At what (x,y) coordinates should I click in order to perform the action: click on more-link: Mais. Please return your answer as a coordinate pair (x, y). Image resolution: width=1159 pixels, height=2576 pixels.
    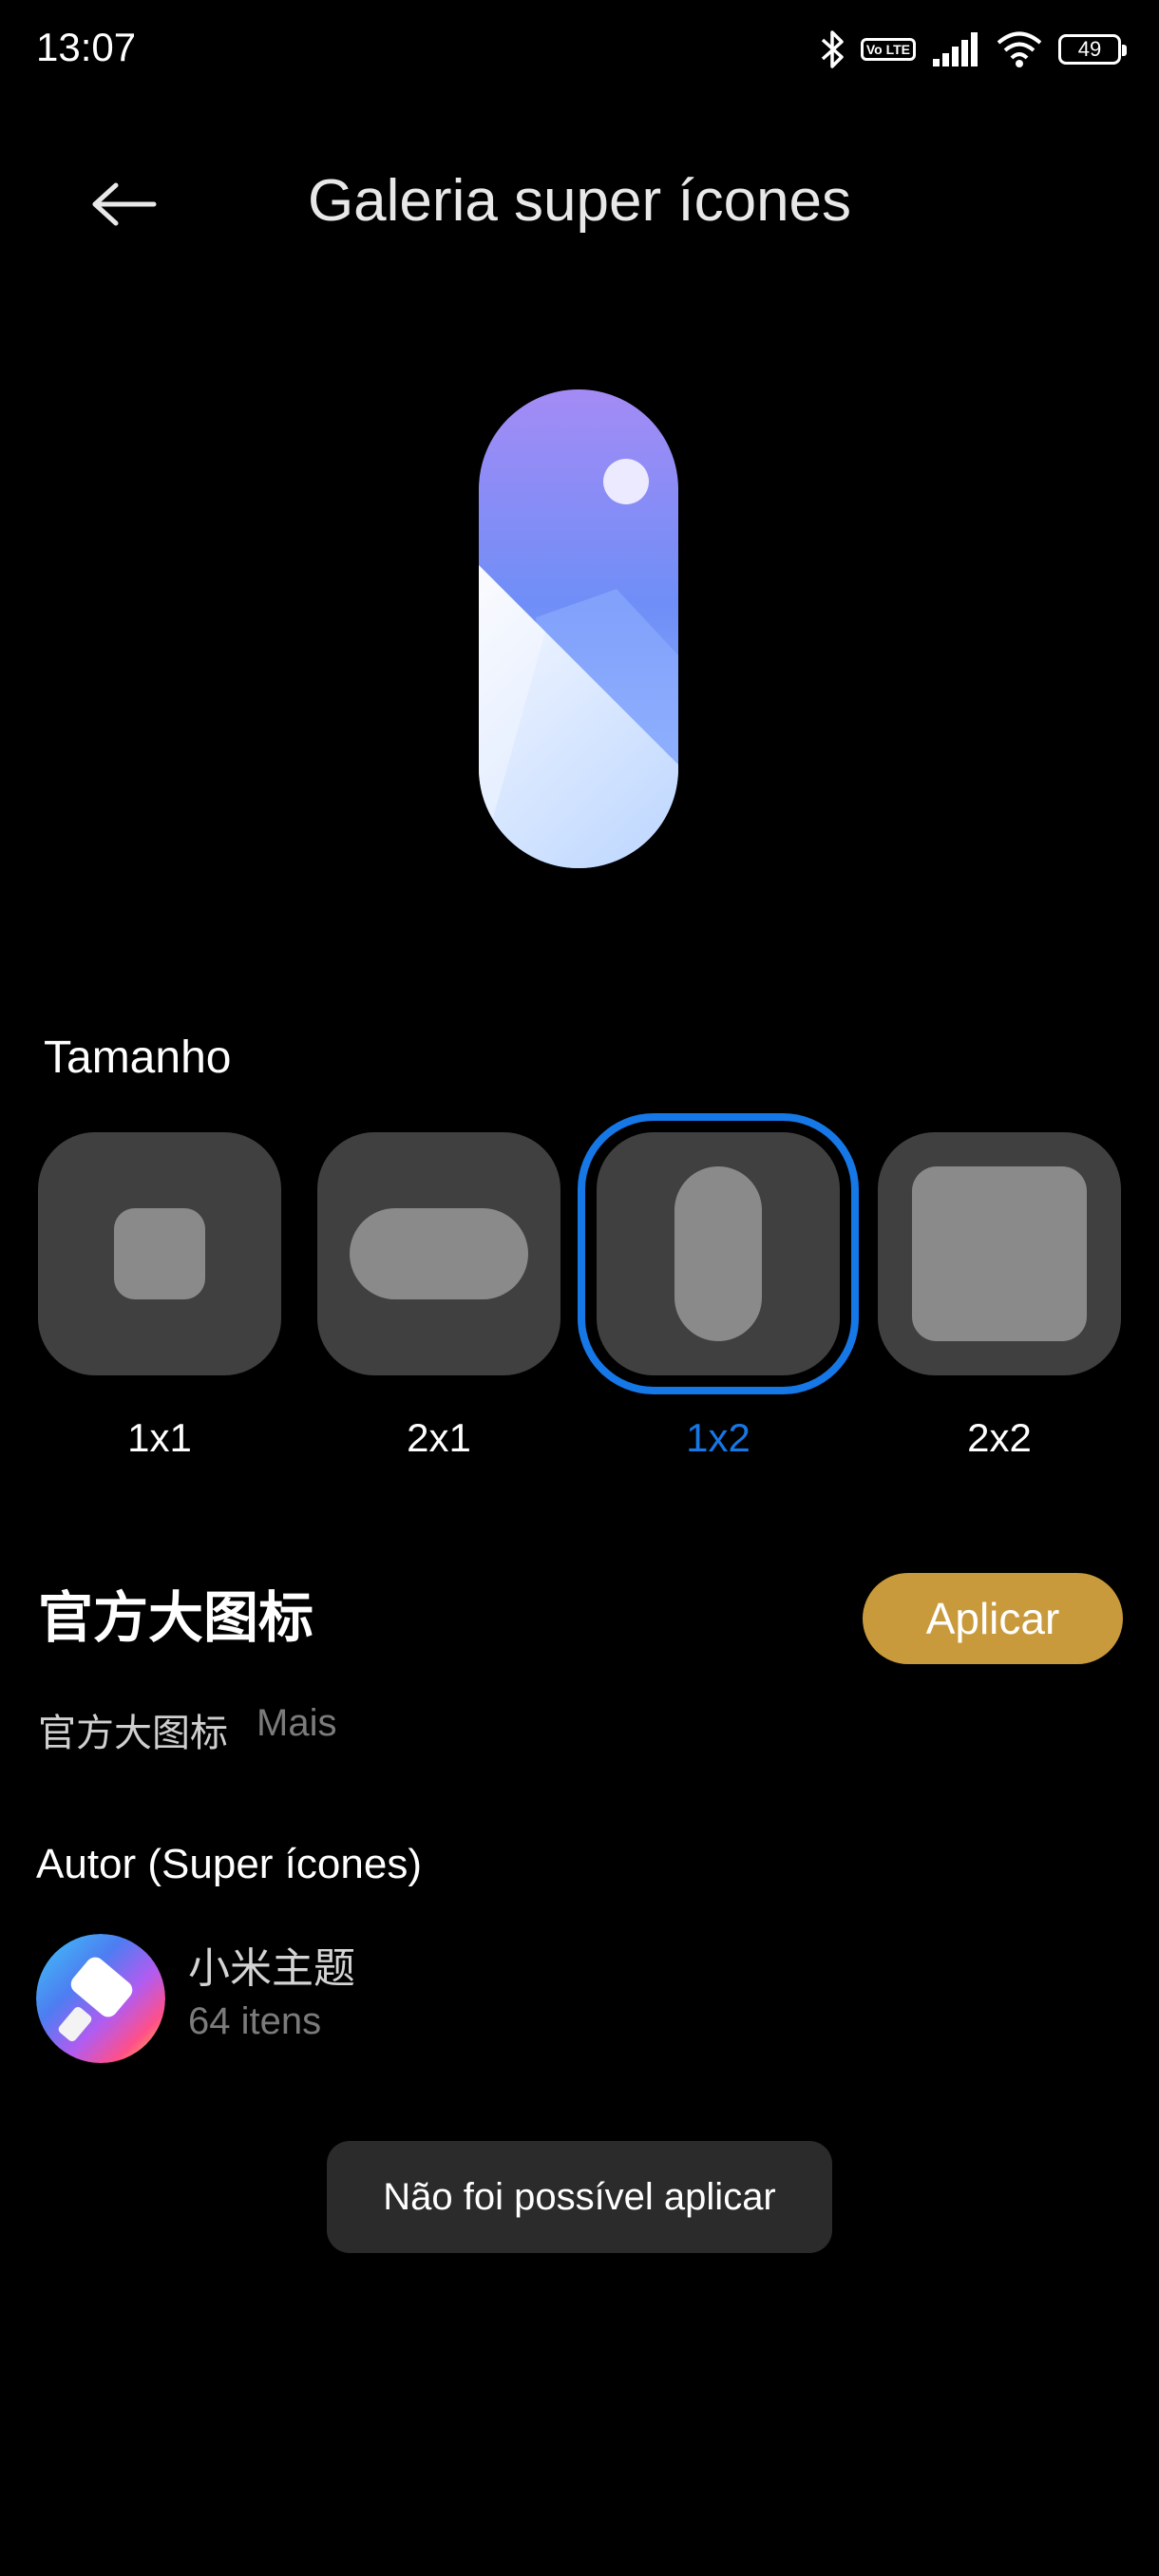
    Looking at the image, I should click on (296, 1723).